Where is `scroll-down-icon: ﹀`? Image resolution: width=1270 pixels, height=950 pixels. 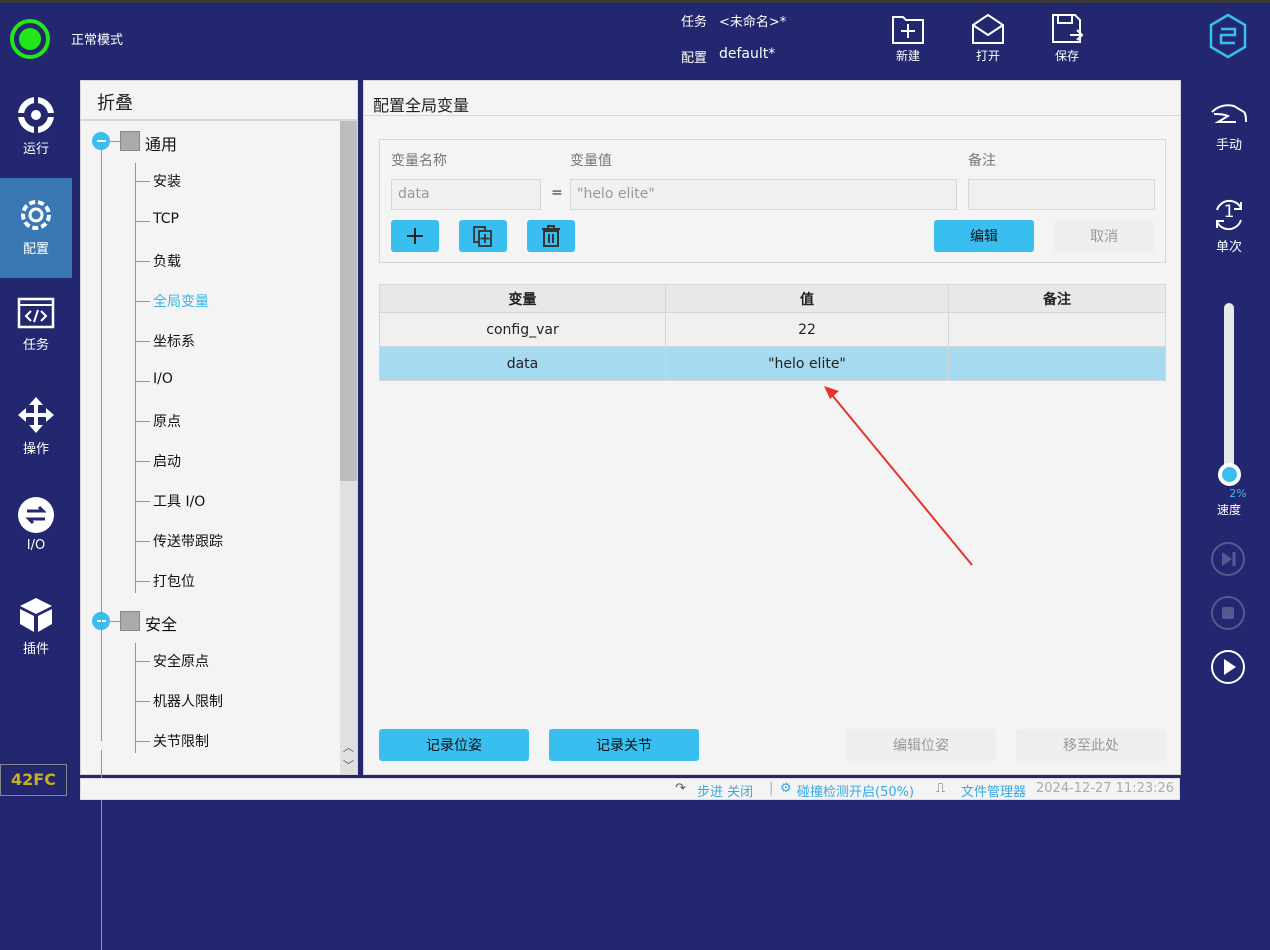
scroll-down-icon: ﹀ is located at coordinates (348, 765).